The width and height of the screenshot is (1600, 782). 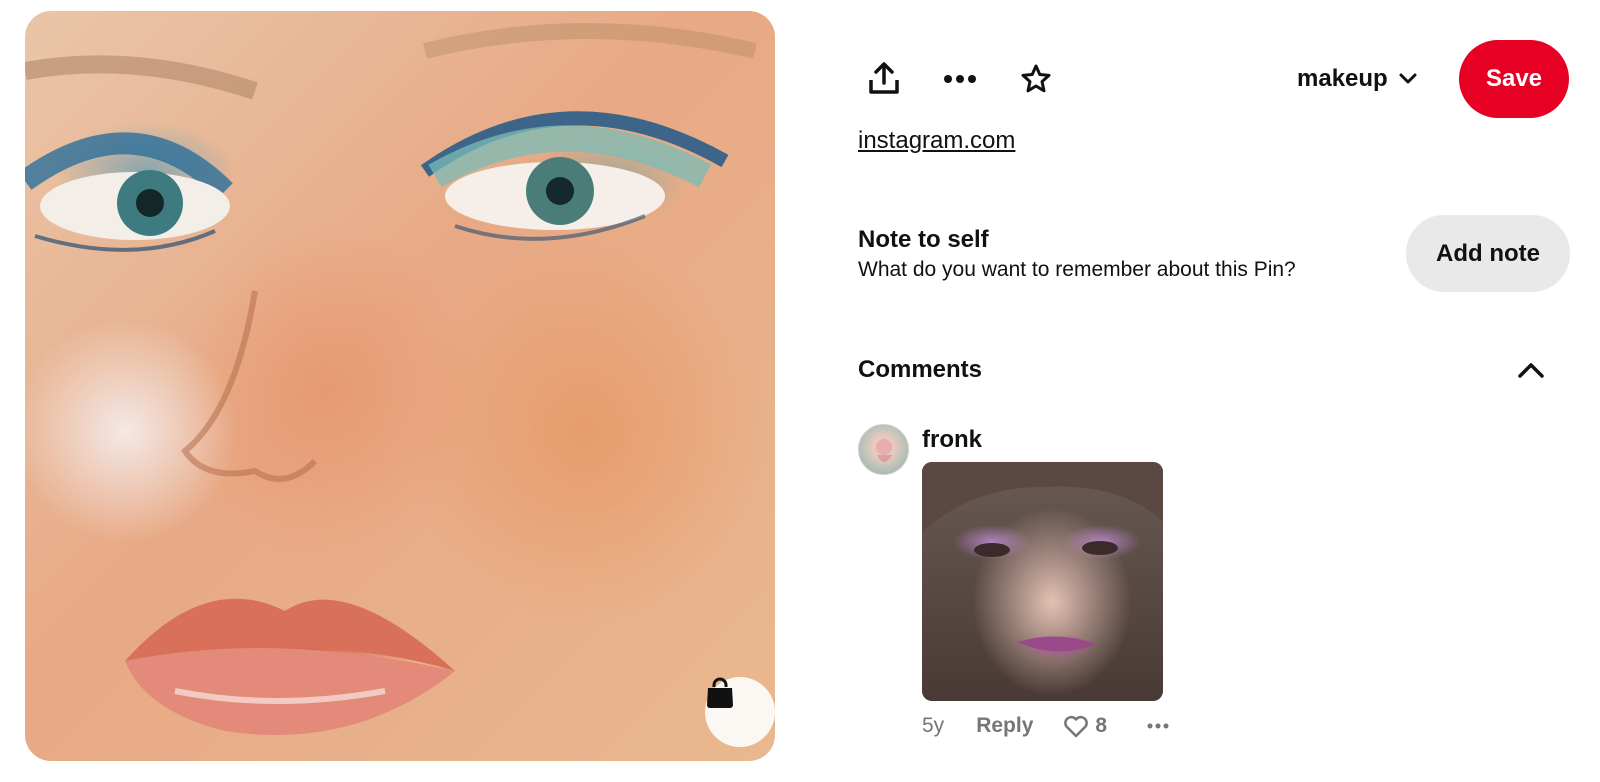 What do you see at coordinates (920, 369) in the screenshot?
I see `comments-heading: Comments` at bounding box center [920, 369].